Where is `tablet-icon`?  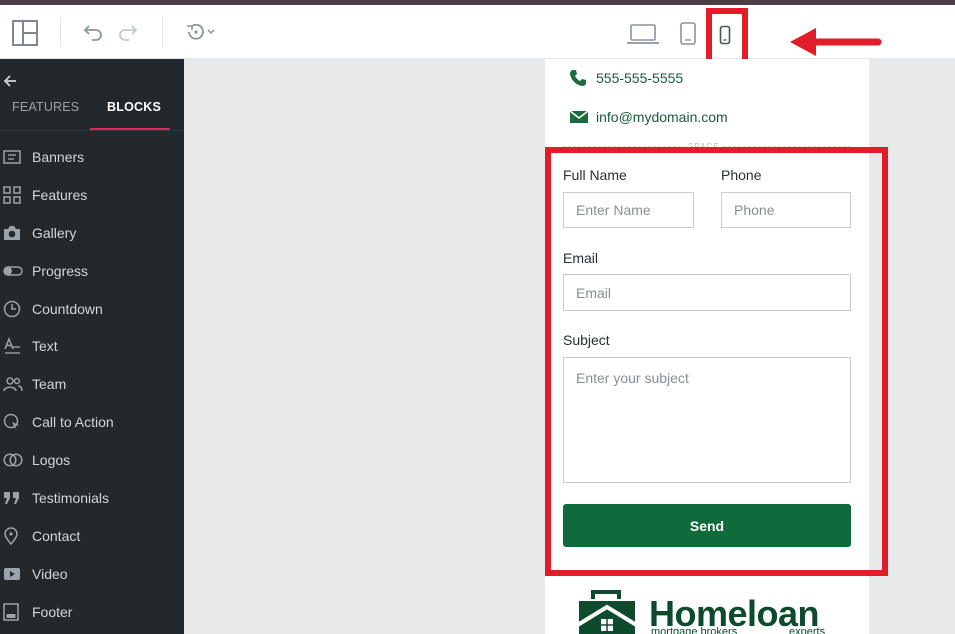 tablet-icon is located at coordinates (688, 34).